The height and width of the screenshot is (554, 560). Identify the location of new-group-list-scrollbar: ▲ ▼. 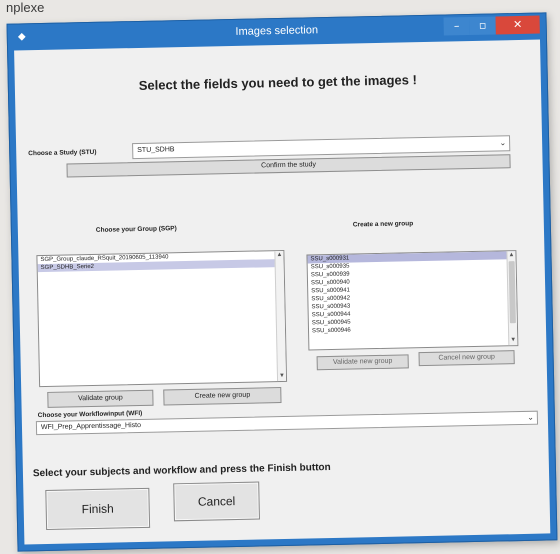
(512, 298).